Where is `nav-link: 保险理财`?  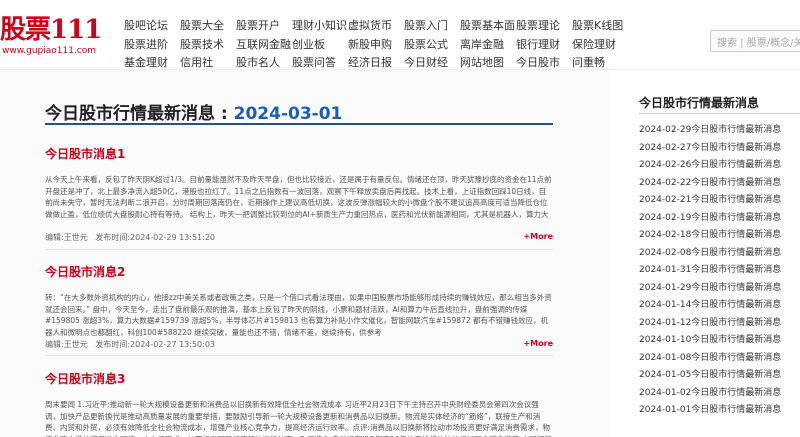
nav-link: 保险理财 is located at coordinates (600, 45).